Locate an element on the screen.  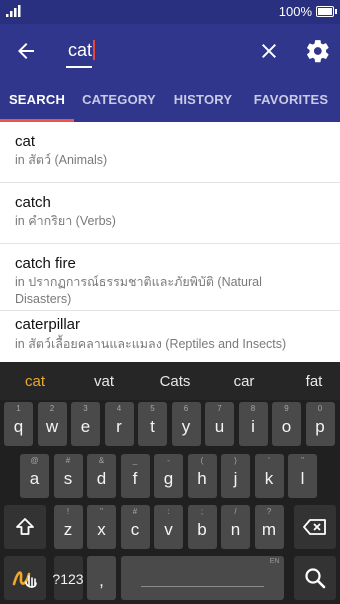
search-input-underline is located at coordinates (79, 67).